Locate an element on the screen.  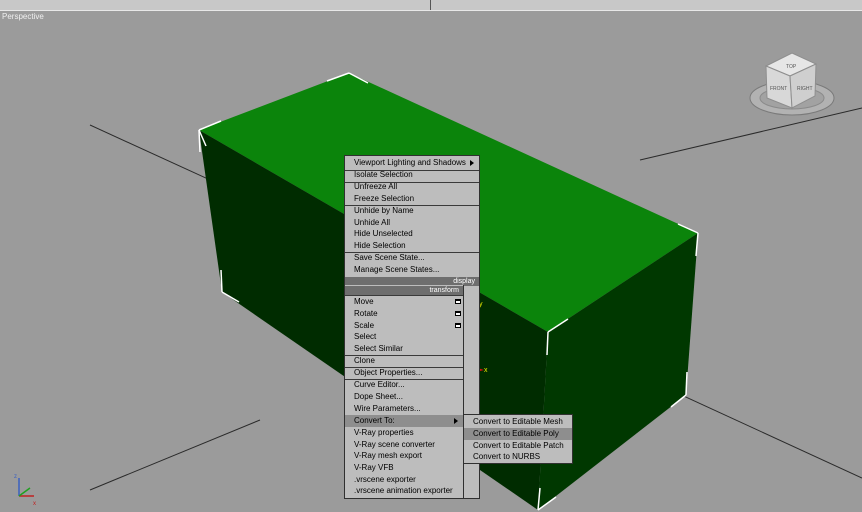
viewcube-top-label: TOP is located at coordinates (791, 67).